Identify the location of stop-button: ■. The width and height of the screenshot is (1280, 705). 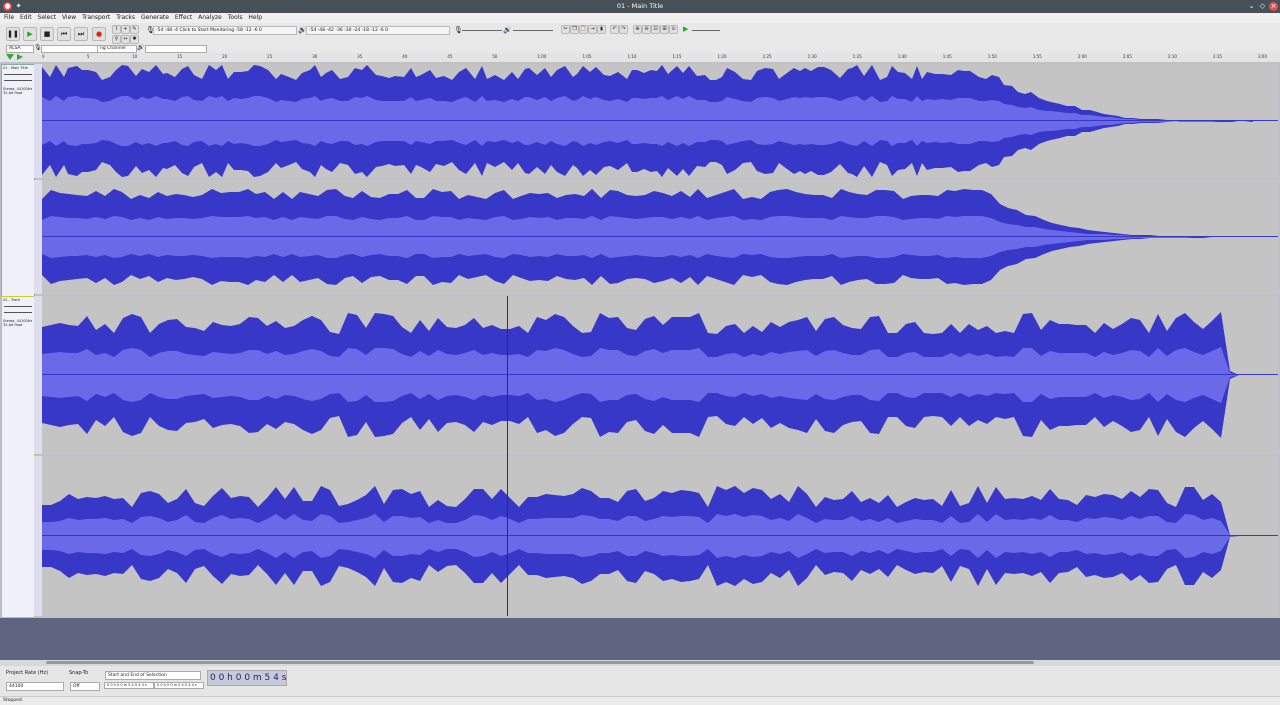
(47, 34).